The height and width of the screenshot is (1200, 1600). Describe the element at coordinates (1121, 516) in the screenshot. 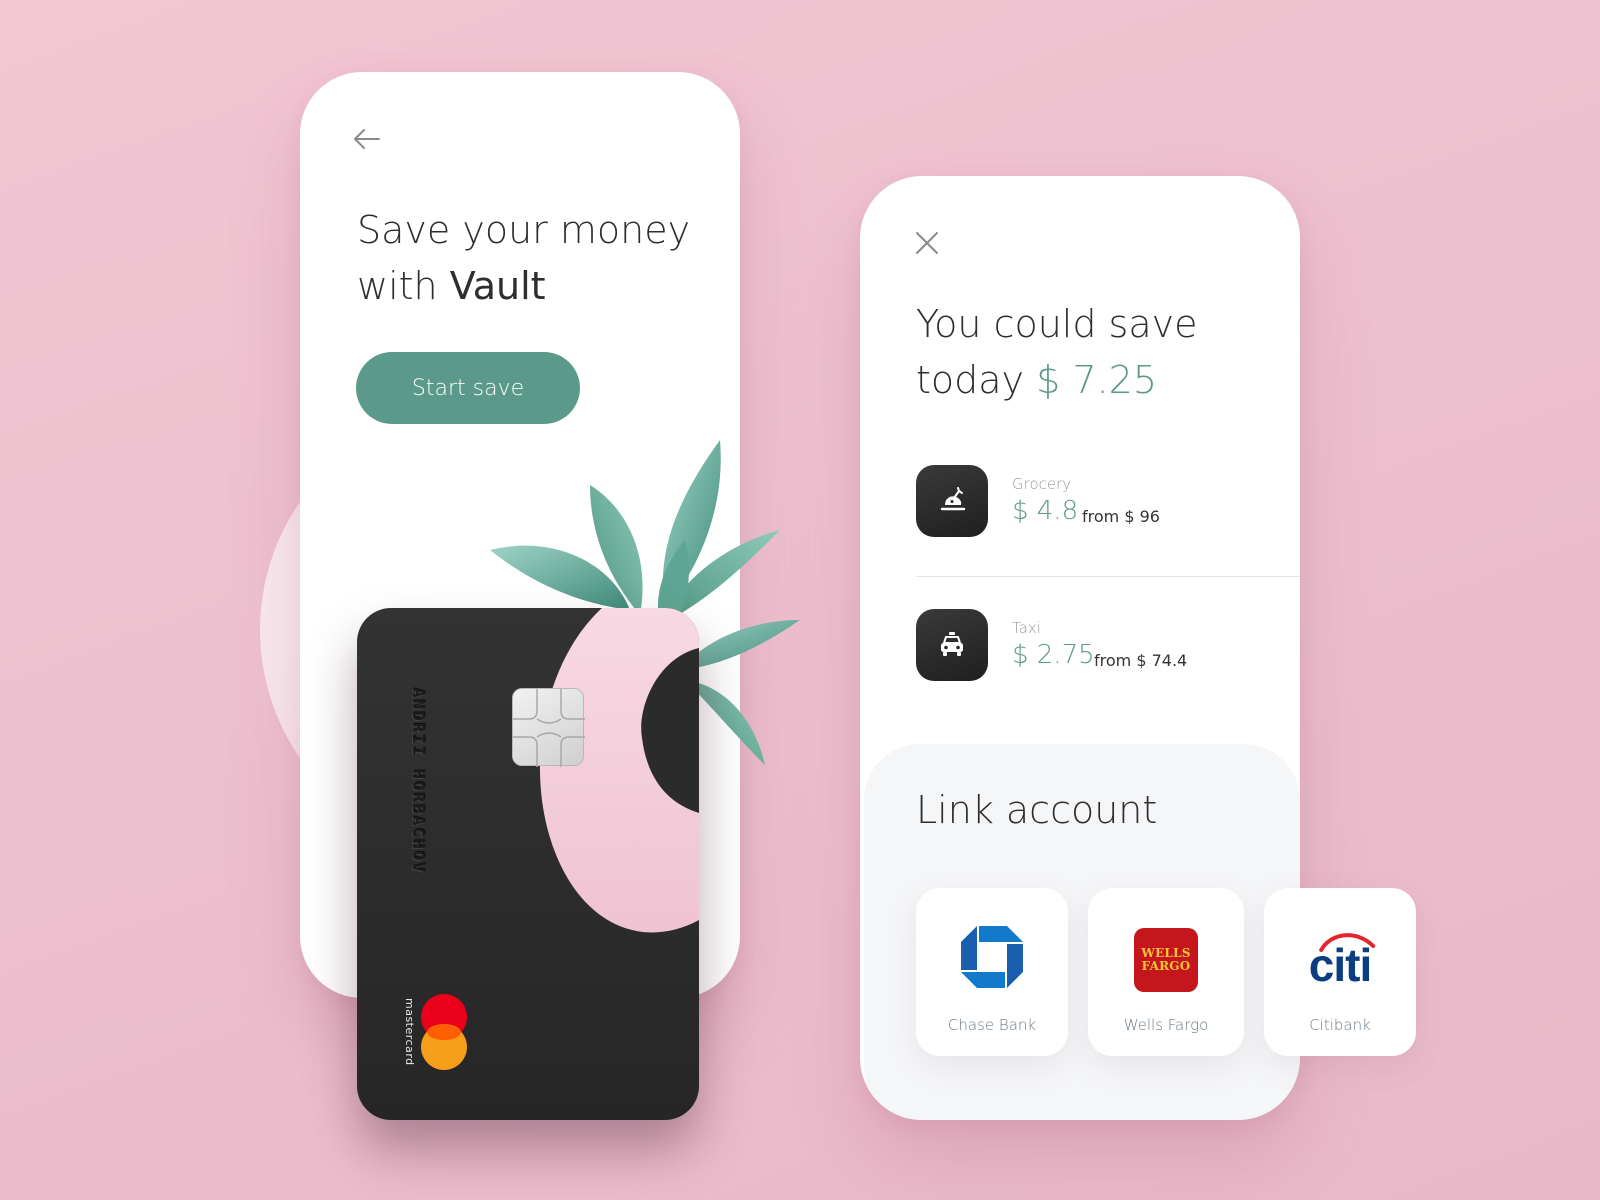

I see `savings-source-amount: from $ 96` at that location.